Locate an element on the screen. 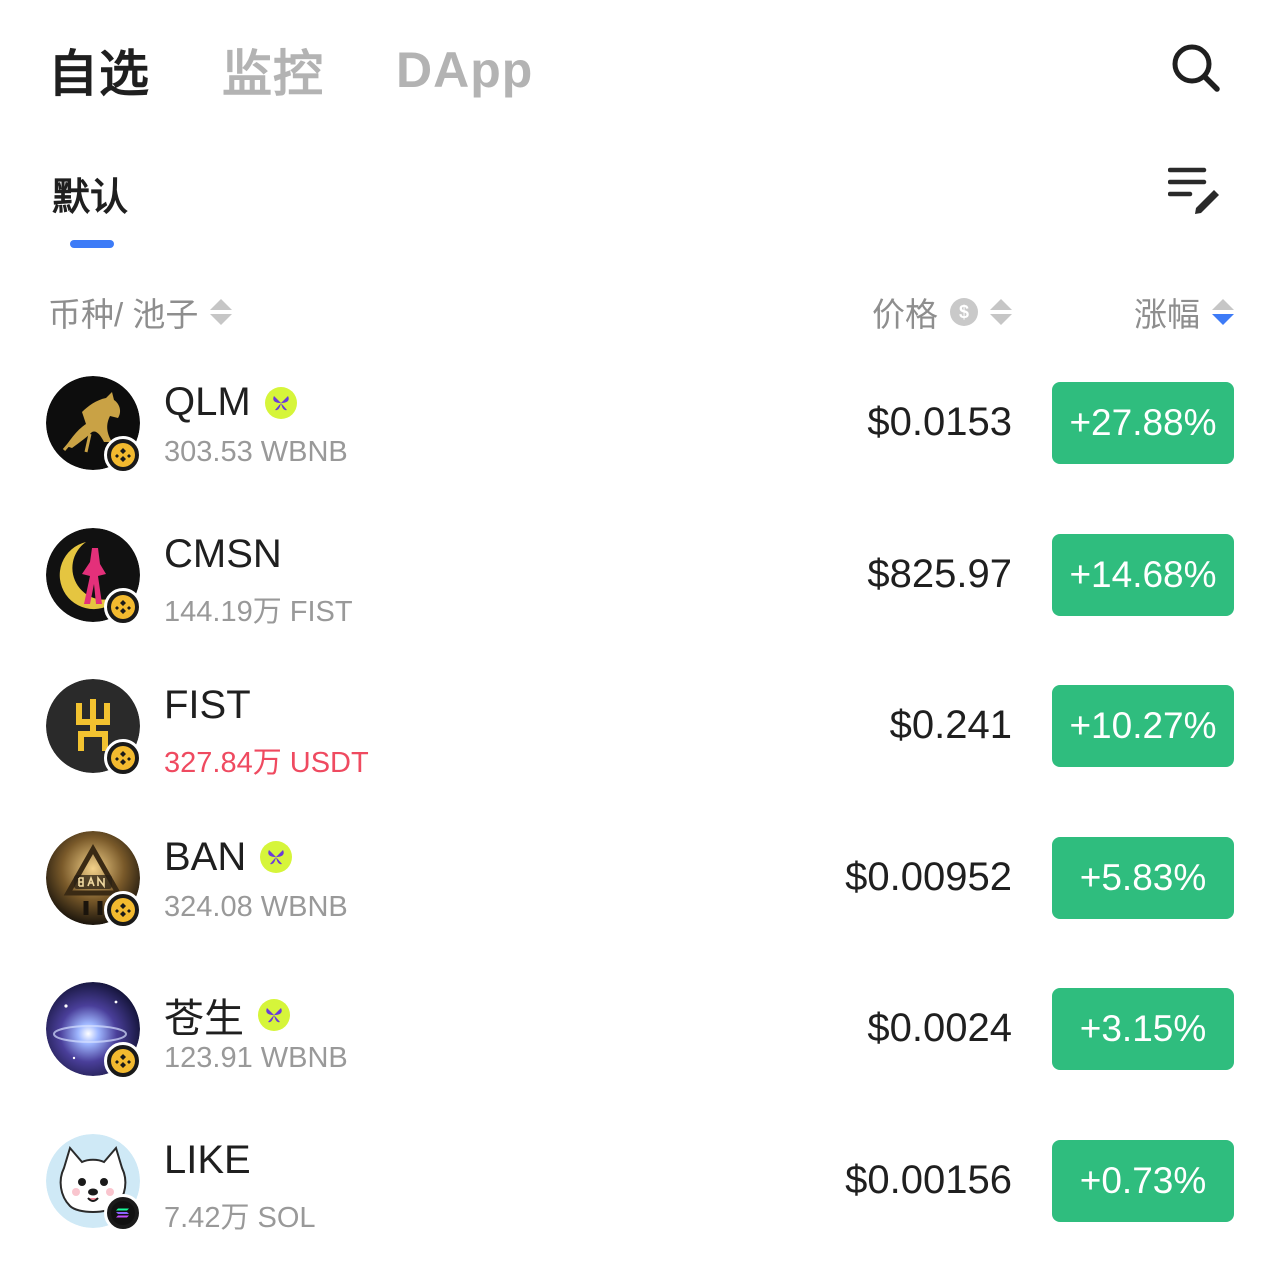  solana-chain-icon is located at coordinates (123, 1212).